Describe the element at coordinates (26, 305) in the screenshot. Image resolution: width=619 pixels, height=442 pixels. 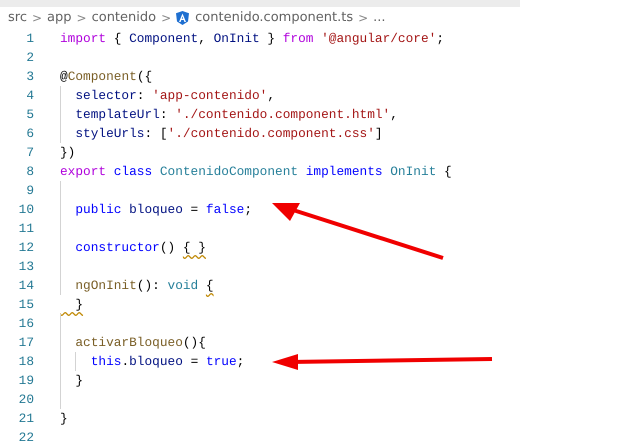
I see `line-number: 15` at that location.